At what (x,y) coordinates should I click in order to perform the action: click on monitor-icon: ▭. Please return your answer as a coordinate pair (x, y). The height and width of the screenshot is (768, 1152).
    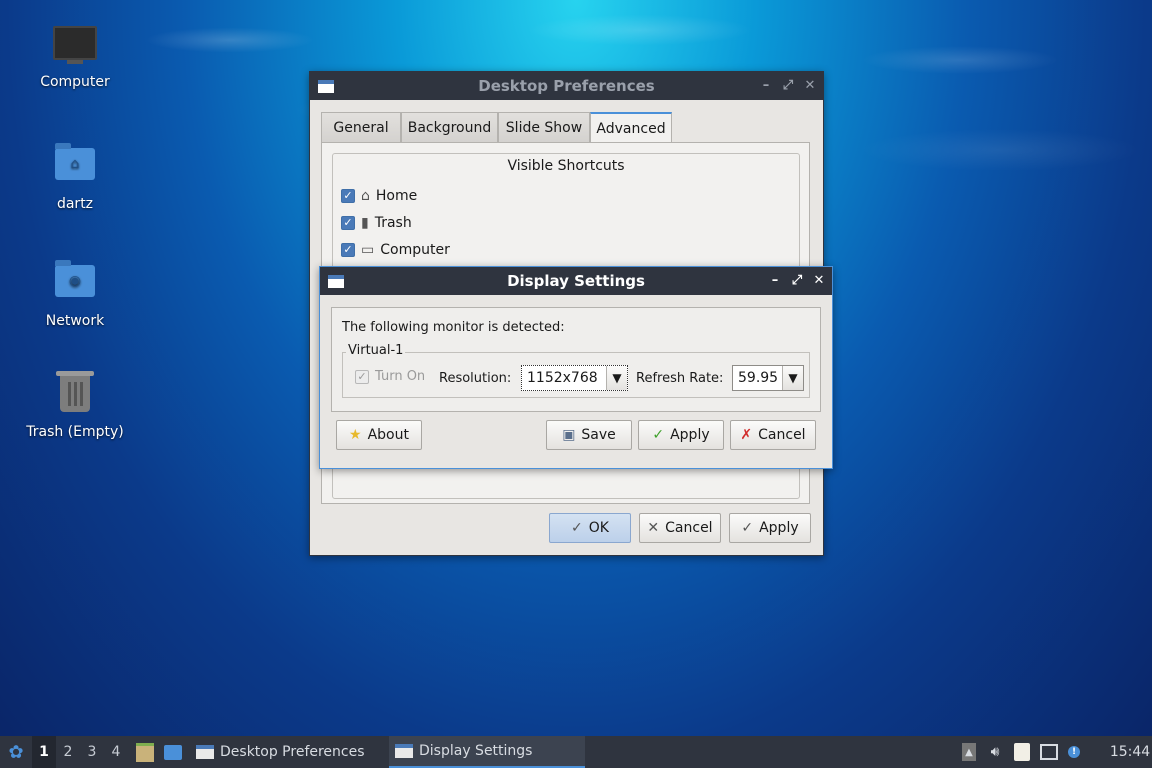
    Looking at the image, I should click on (368, 250).